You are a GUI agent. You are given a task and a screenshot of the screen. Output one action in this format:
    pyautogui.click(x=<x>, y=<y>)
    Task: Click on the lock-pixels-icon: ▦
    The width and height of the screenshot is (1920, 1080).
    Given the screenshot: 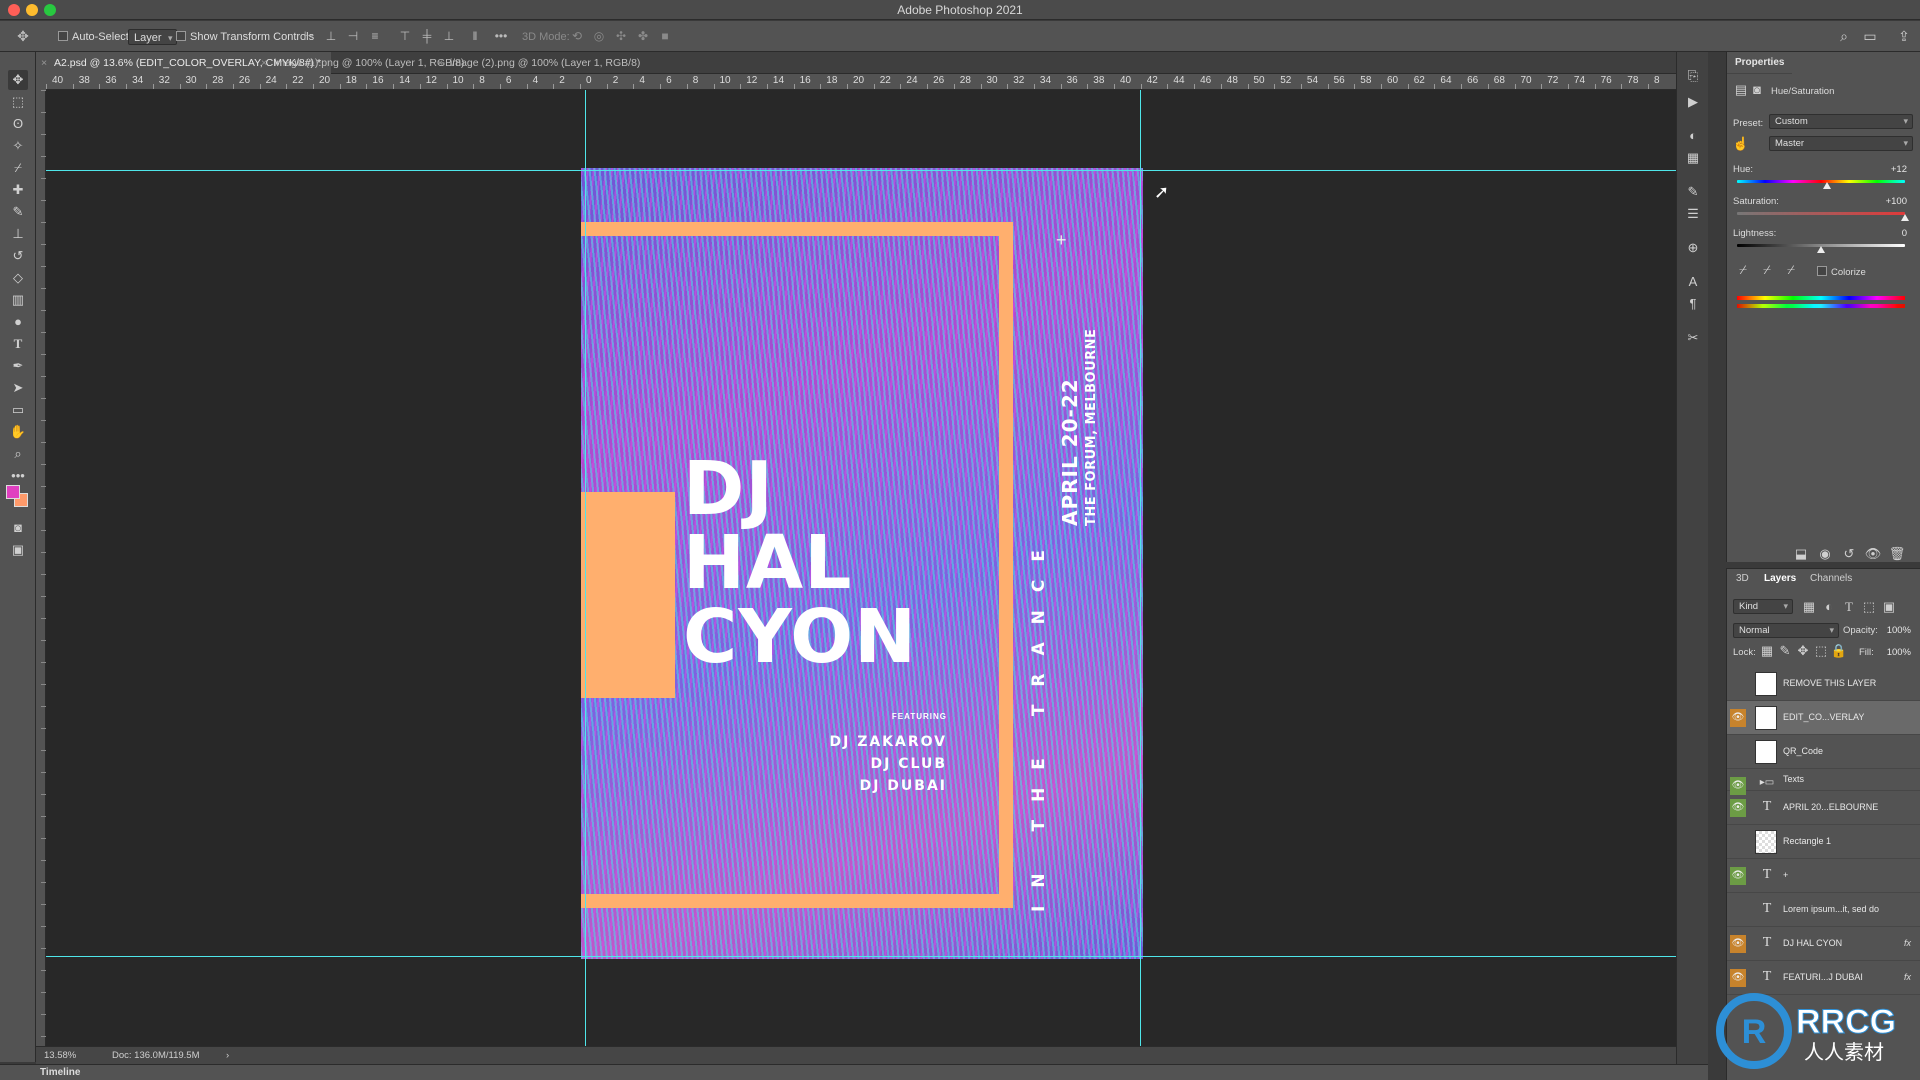 What is the action you would take?
    pyautogui.click(x=1767, y=651)
    